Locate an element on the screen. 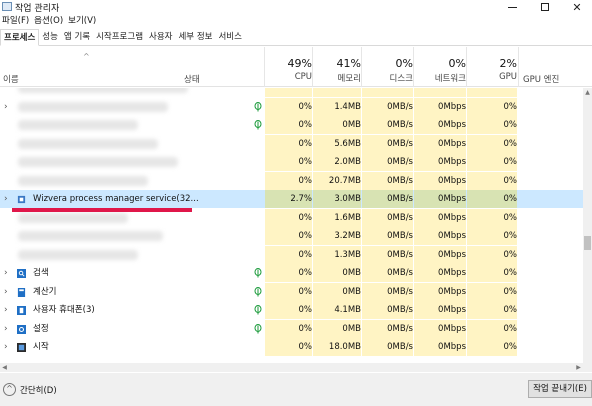  network-column-header: 0% 네트워크 is located at coordinates (440, 70).